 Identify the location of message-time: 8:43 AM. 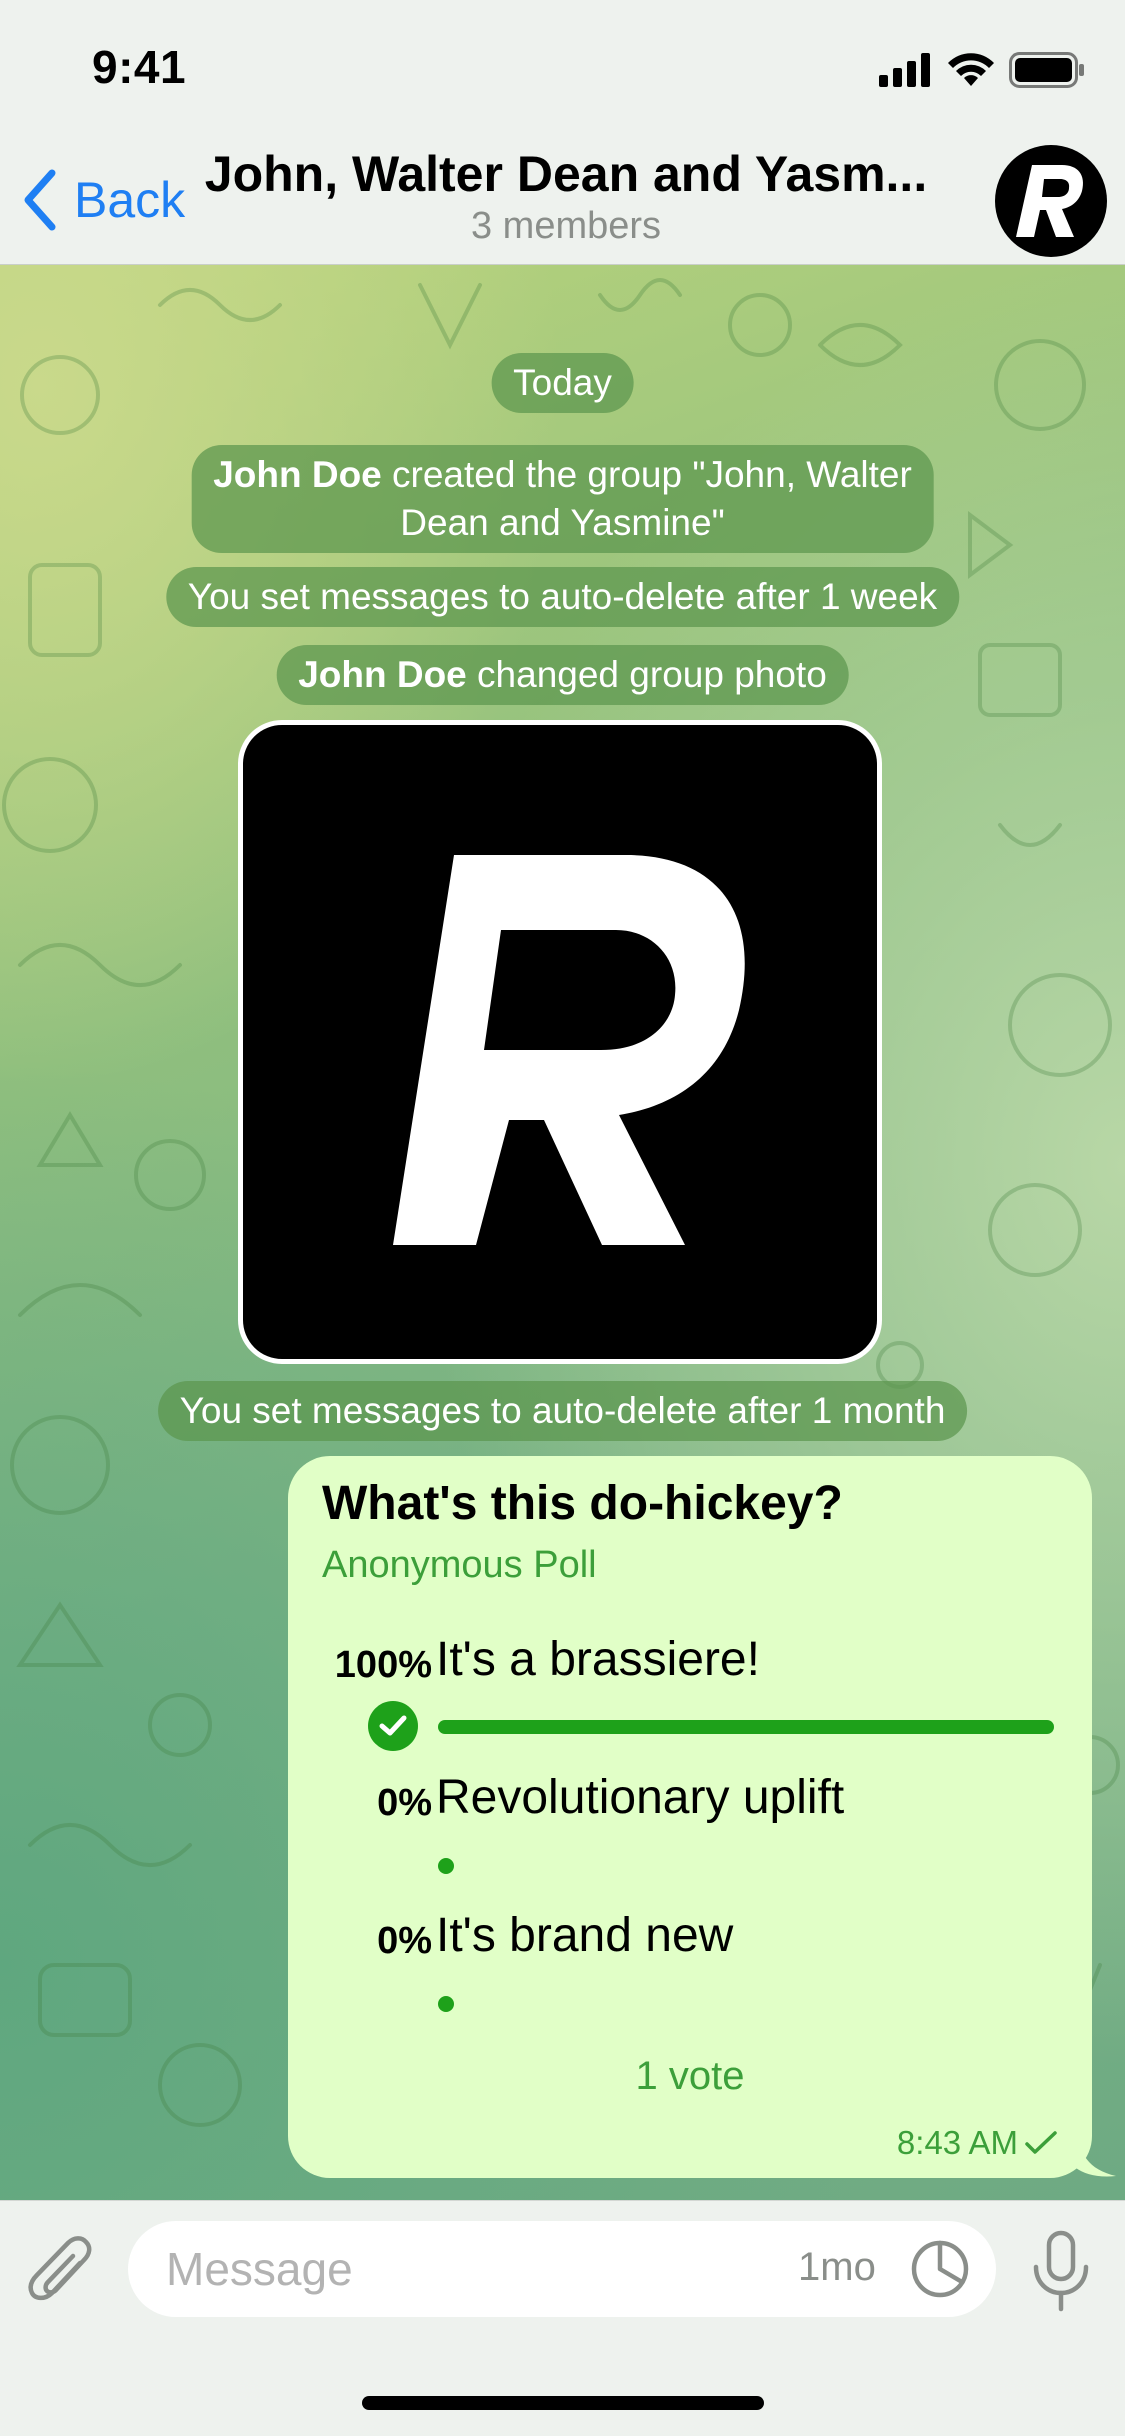
(977, 2143).